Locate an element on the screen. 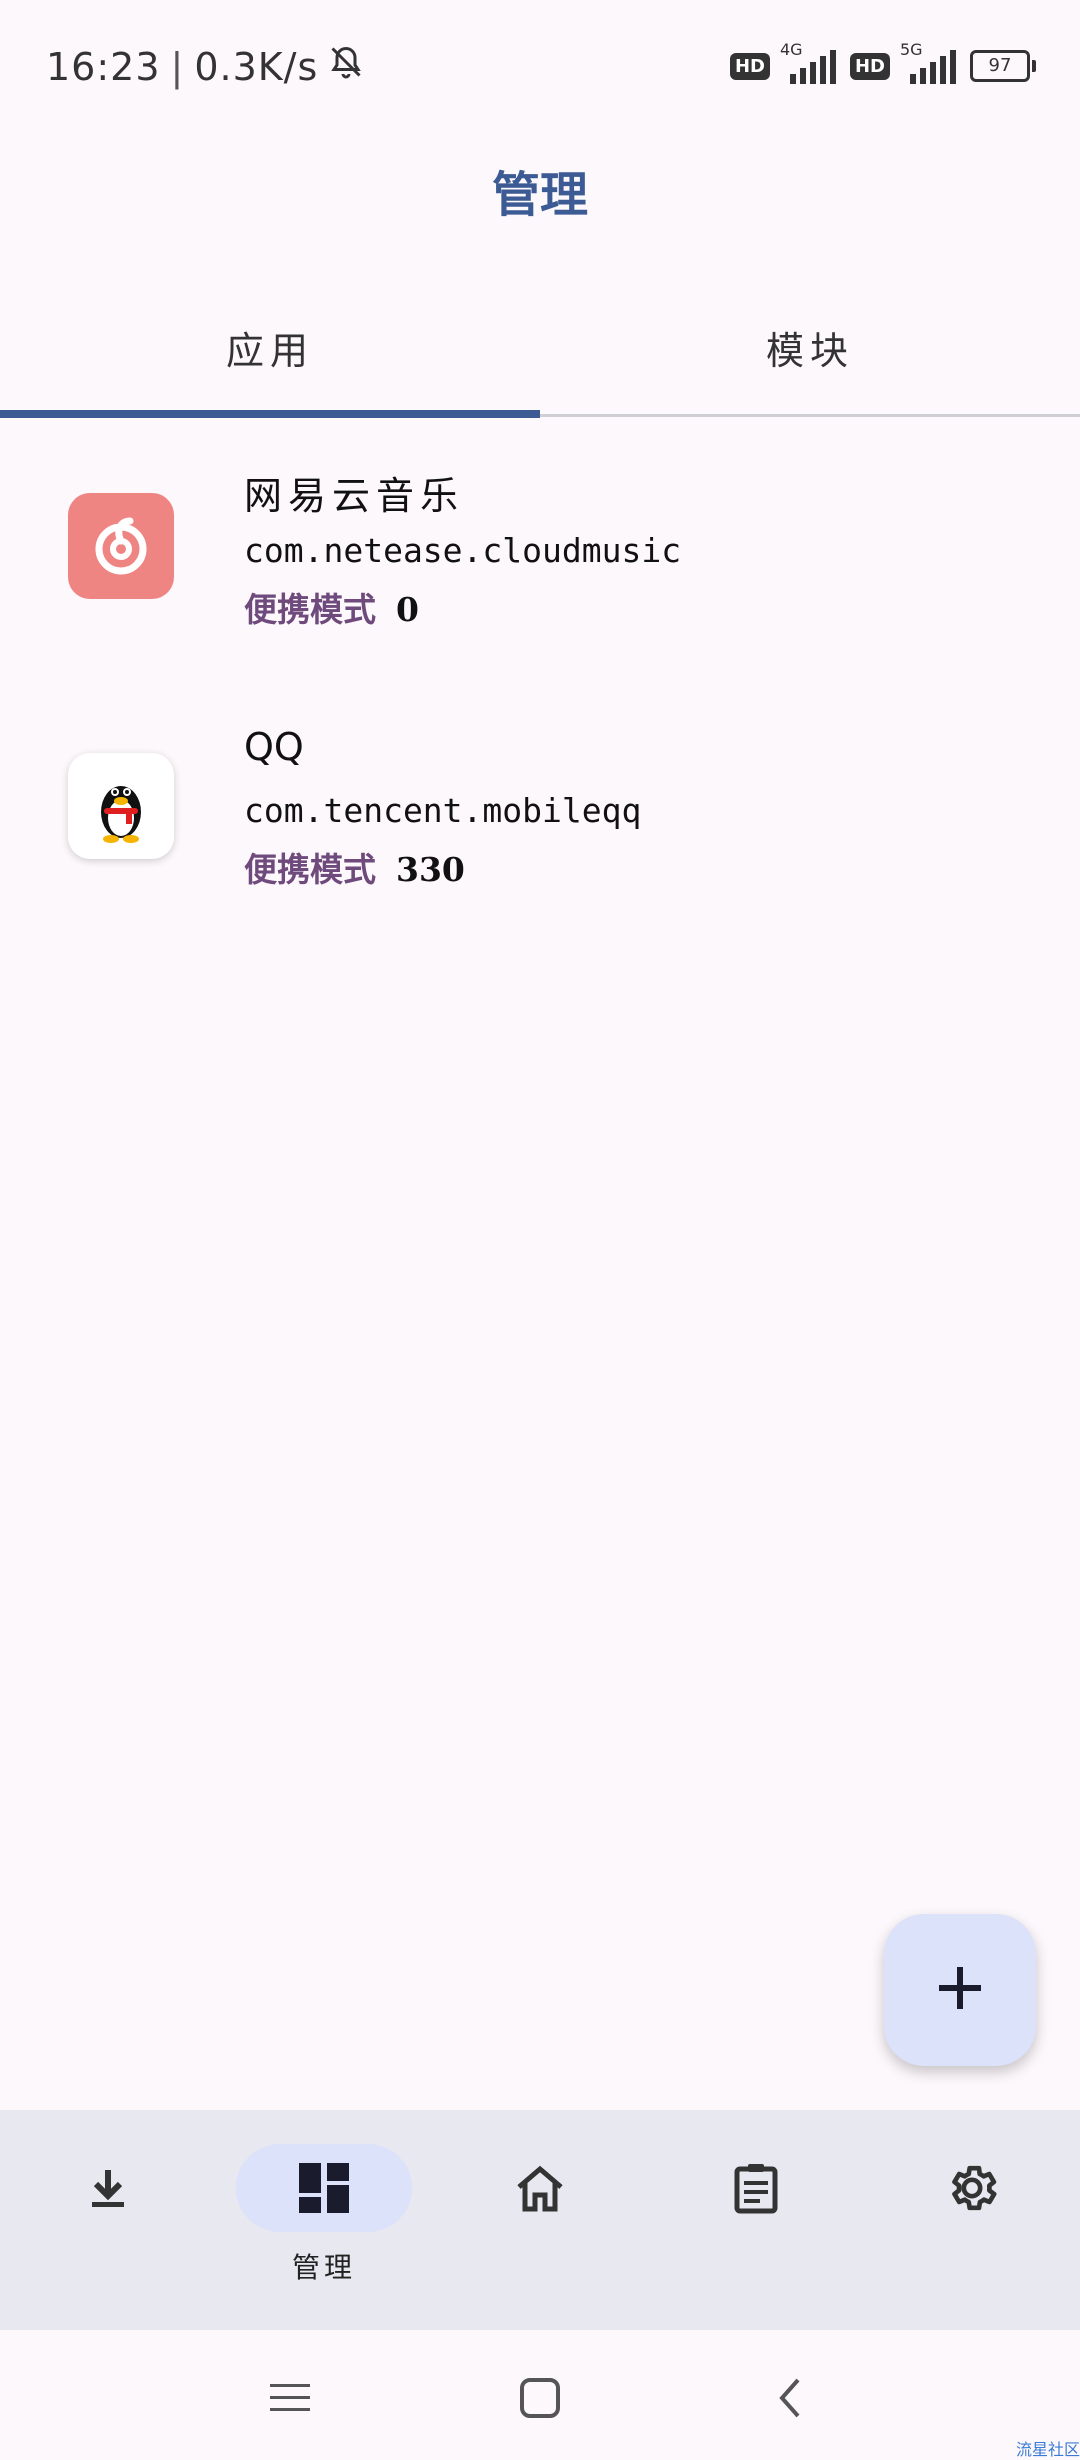 This screenshot has width=1080, height=2460. nav-home is located at coordinates (540, 2220).